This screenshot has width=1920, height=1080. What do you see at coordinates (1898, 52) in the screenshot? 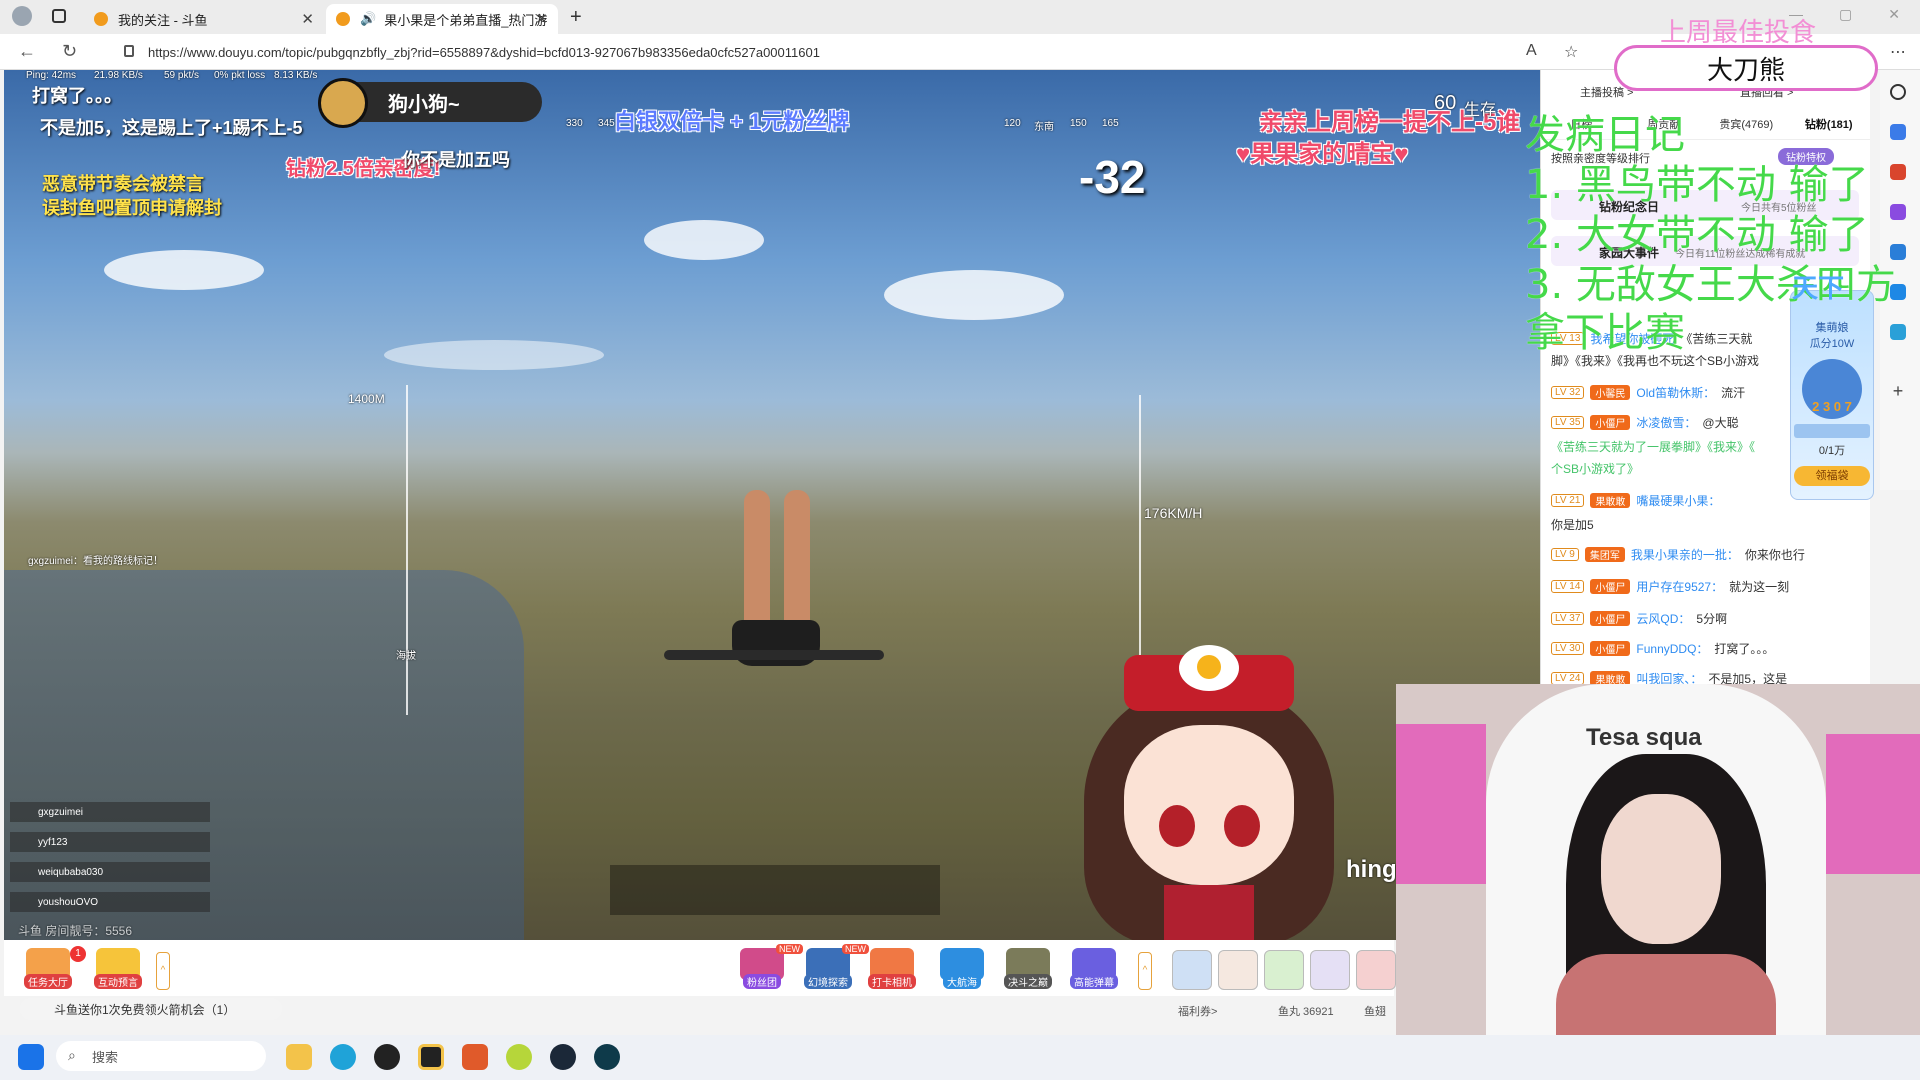
I see `menu-icon: ⋯` at bounding box center [1898, 52].